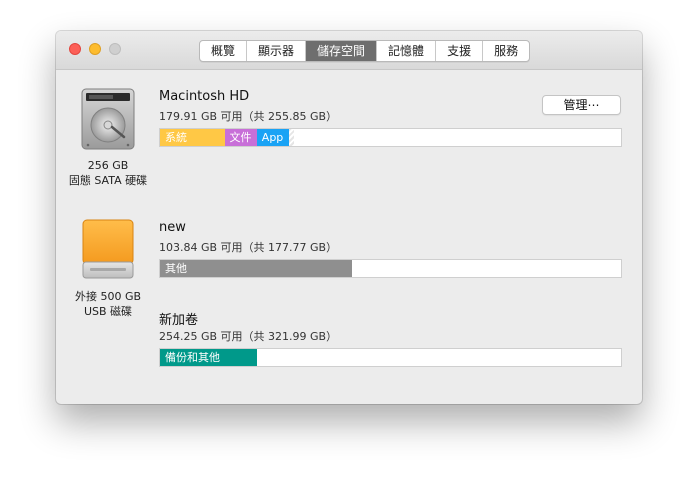  What do you see at coordinates (248, 336) in the screenshot?
I see `volume-capacity-detail: 254.25 GB 可用（共 321.99 GB）` at bounding box center [248, 336].